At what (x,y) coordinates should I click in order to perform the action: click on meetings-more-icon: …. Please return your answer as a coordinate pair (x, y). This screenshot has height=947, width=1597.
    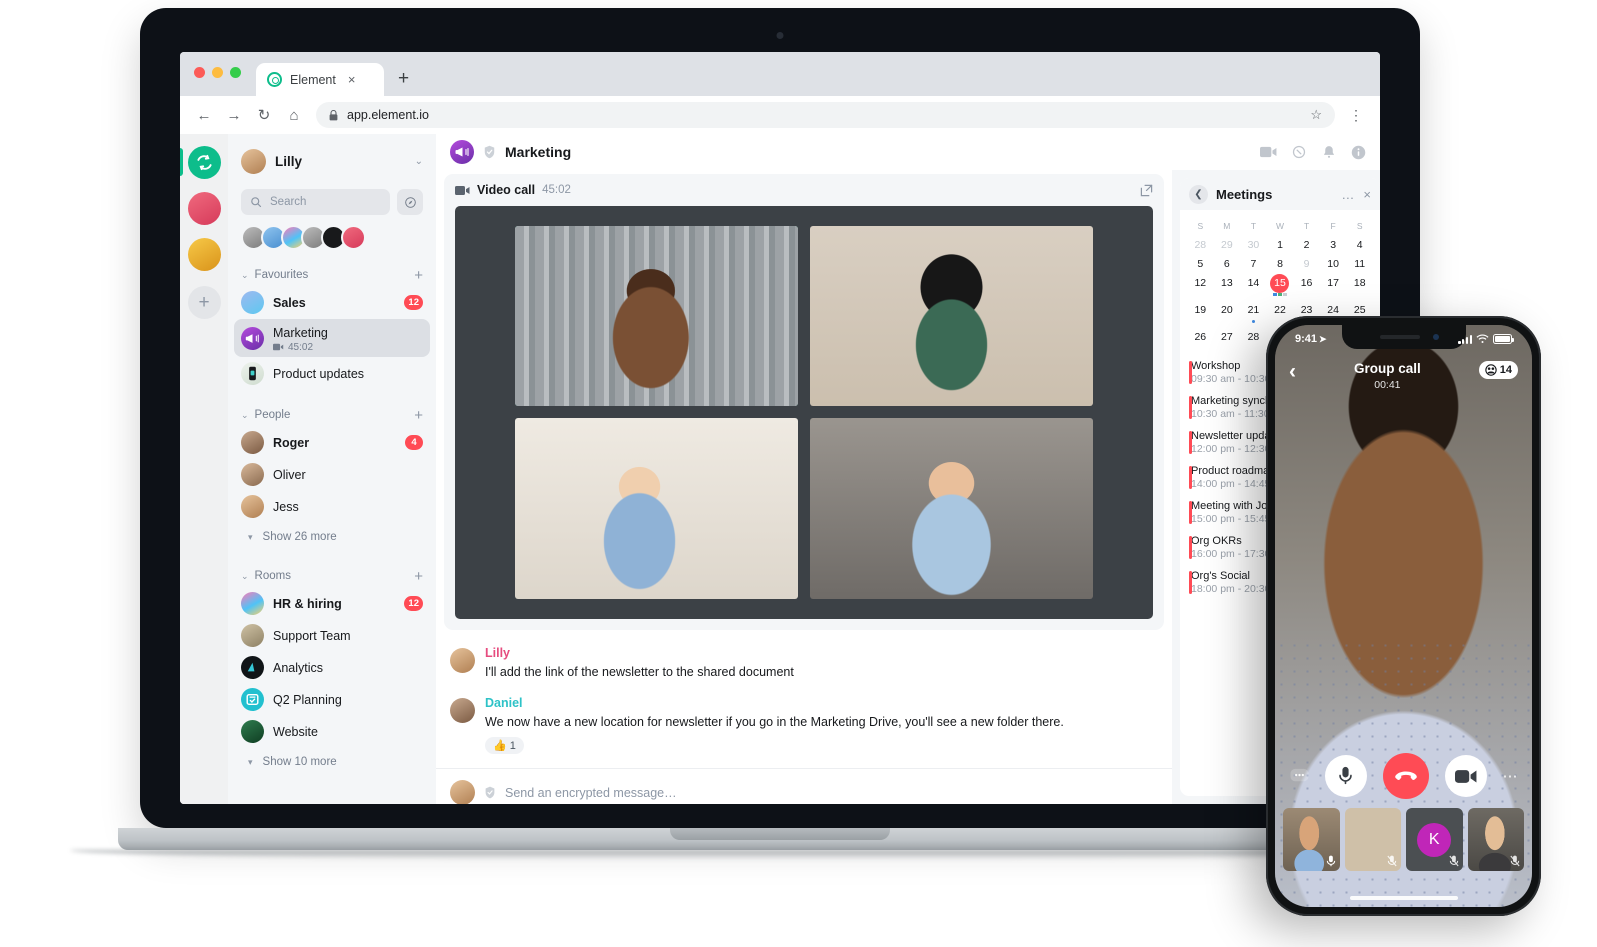
    Looking at the image, I should click on (1348, 194).